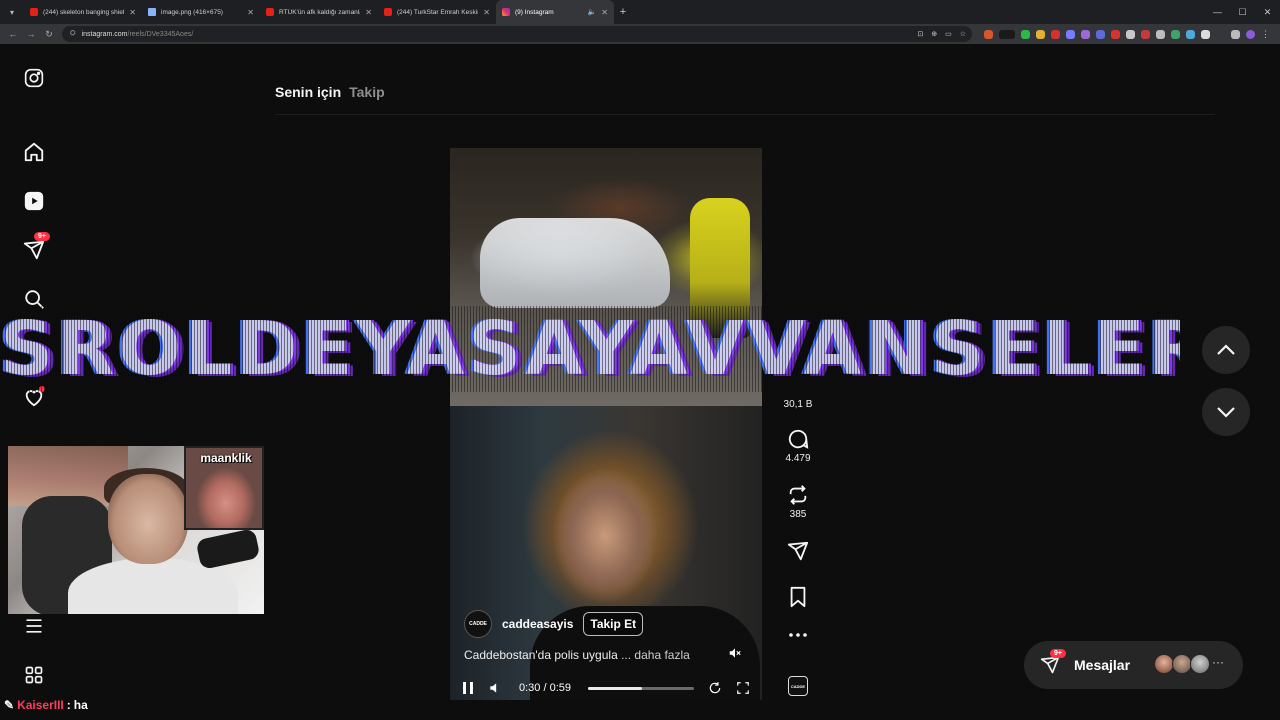  I want to click on repost-count: 385, so click(798, 514).